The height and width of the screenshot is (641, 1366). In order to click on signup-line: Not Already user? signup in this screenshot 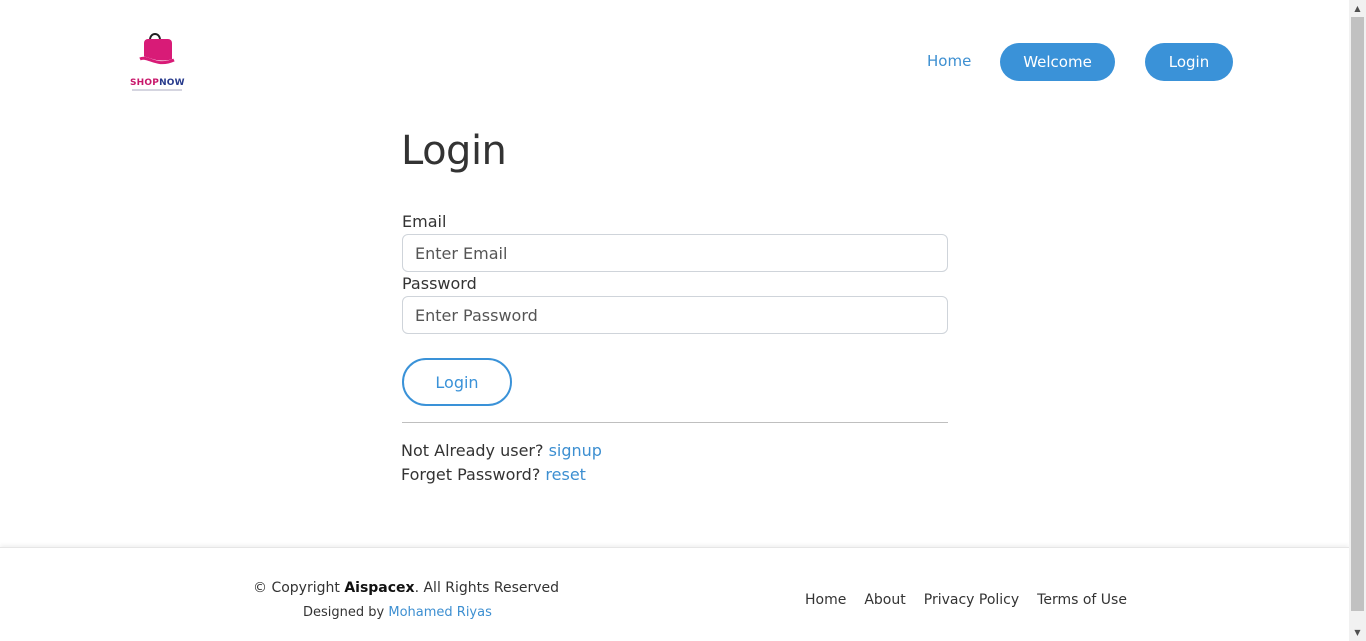, I will do `click(501, 450)`.